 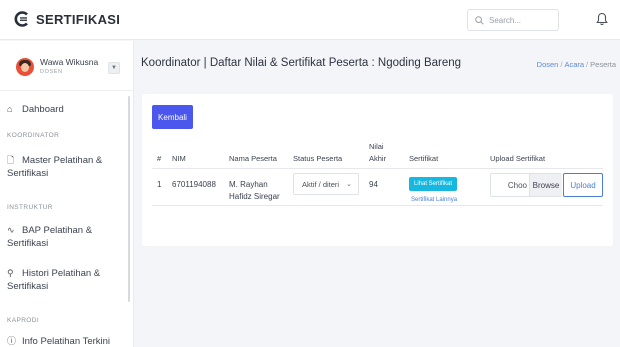 I want to click on search-input, so click(x=520, y=20).